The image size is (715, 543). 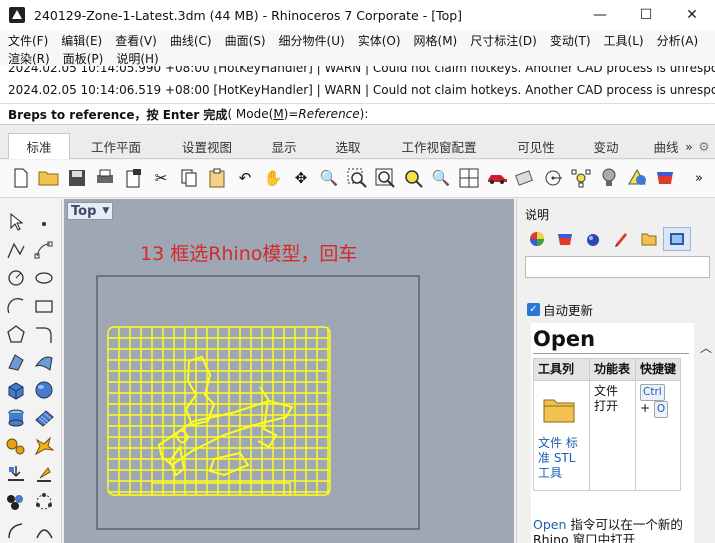 I want to click on zoom-dynamic-icon: 🔍, so click(x=329, y=178).